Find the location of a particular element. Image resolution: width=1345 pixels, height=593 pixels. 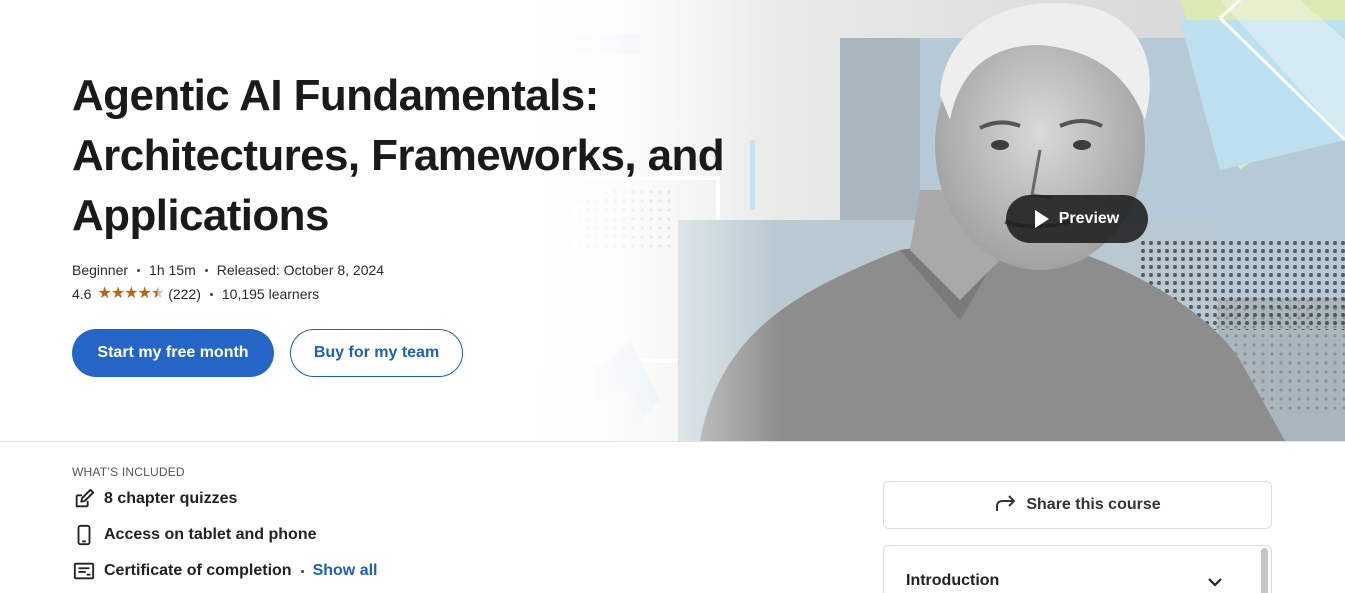

included-item-label: Access on tablet and phone is located at coordinates (210, 534).